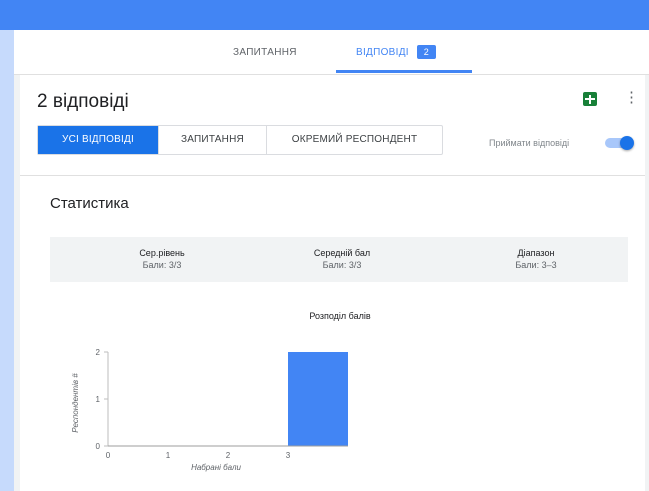  I want to click on accept-responses-label: Приймати відповіді, so click(529, 143).